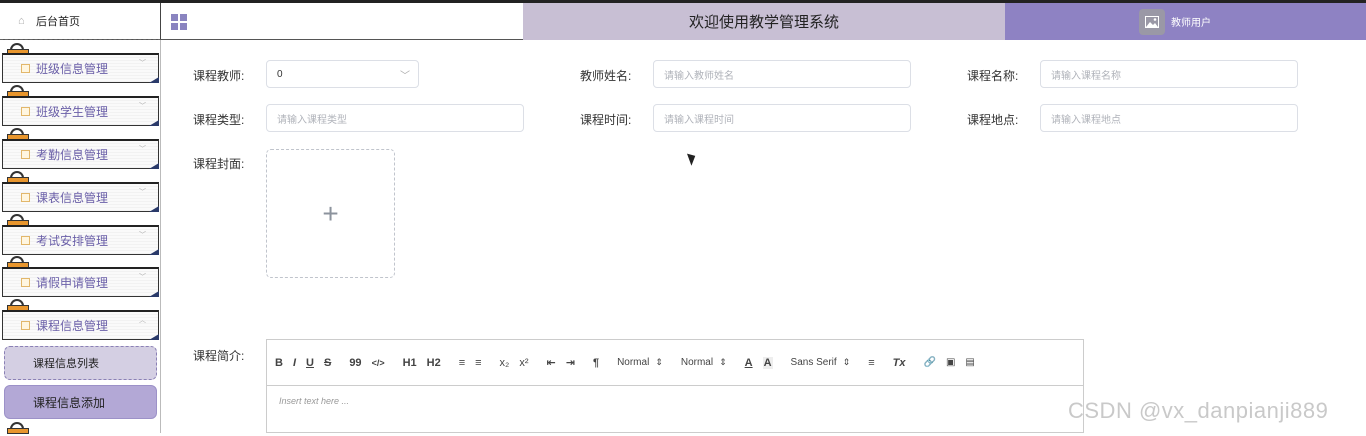 This screenshot has height=436, width=1366. Describe the element at coordinates (505, 363) in the screenshot. I see `subscript-button: x₂` at that location.